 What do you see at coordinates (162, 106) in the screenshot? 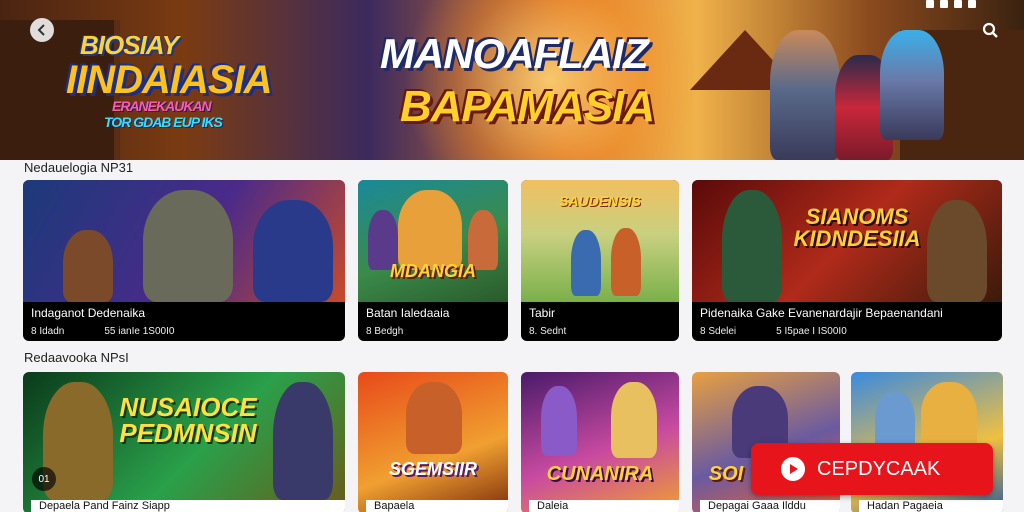
I see `hero-title-left-line3: ERANEKAUKAN` at bounding box center [162, 106].